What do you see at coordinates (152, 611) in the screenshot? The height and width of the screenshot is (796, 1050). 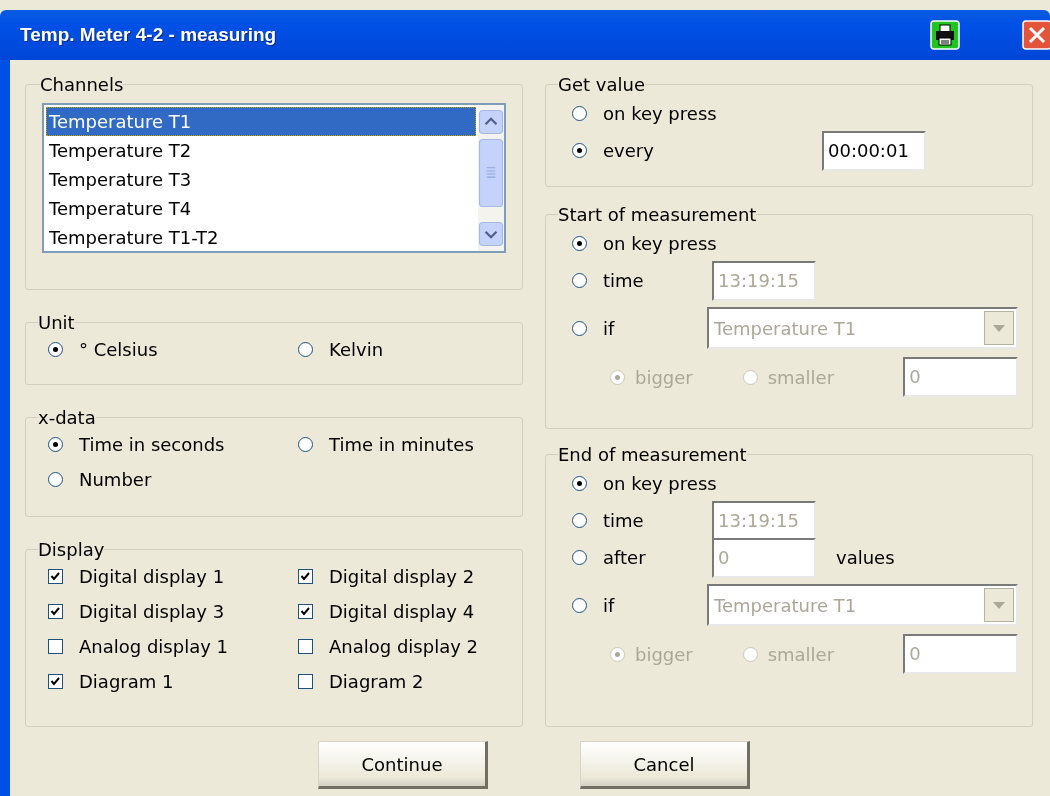 I see `option-label: Digital display 3` at bounding box center [152, 611].